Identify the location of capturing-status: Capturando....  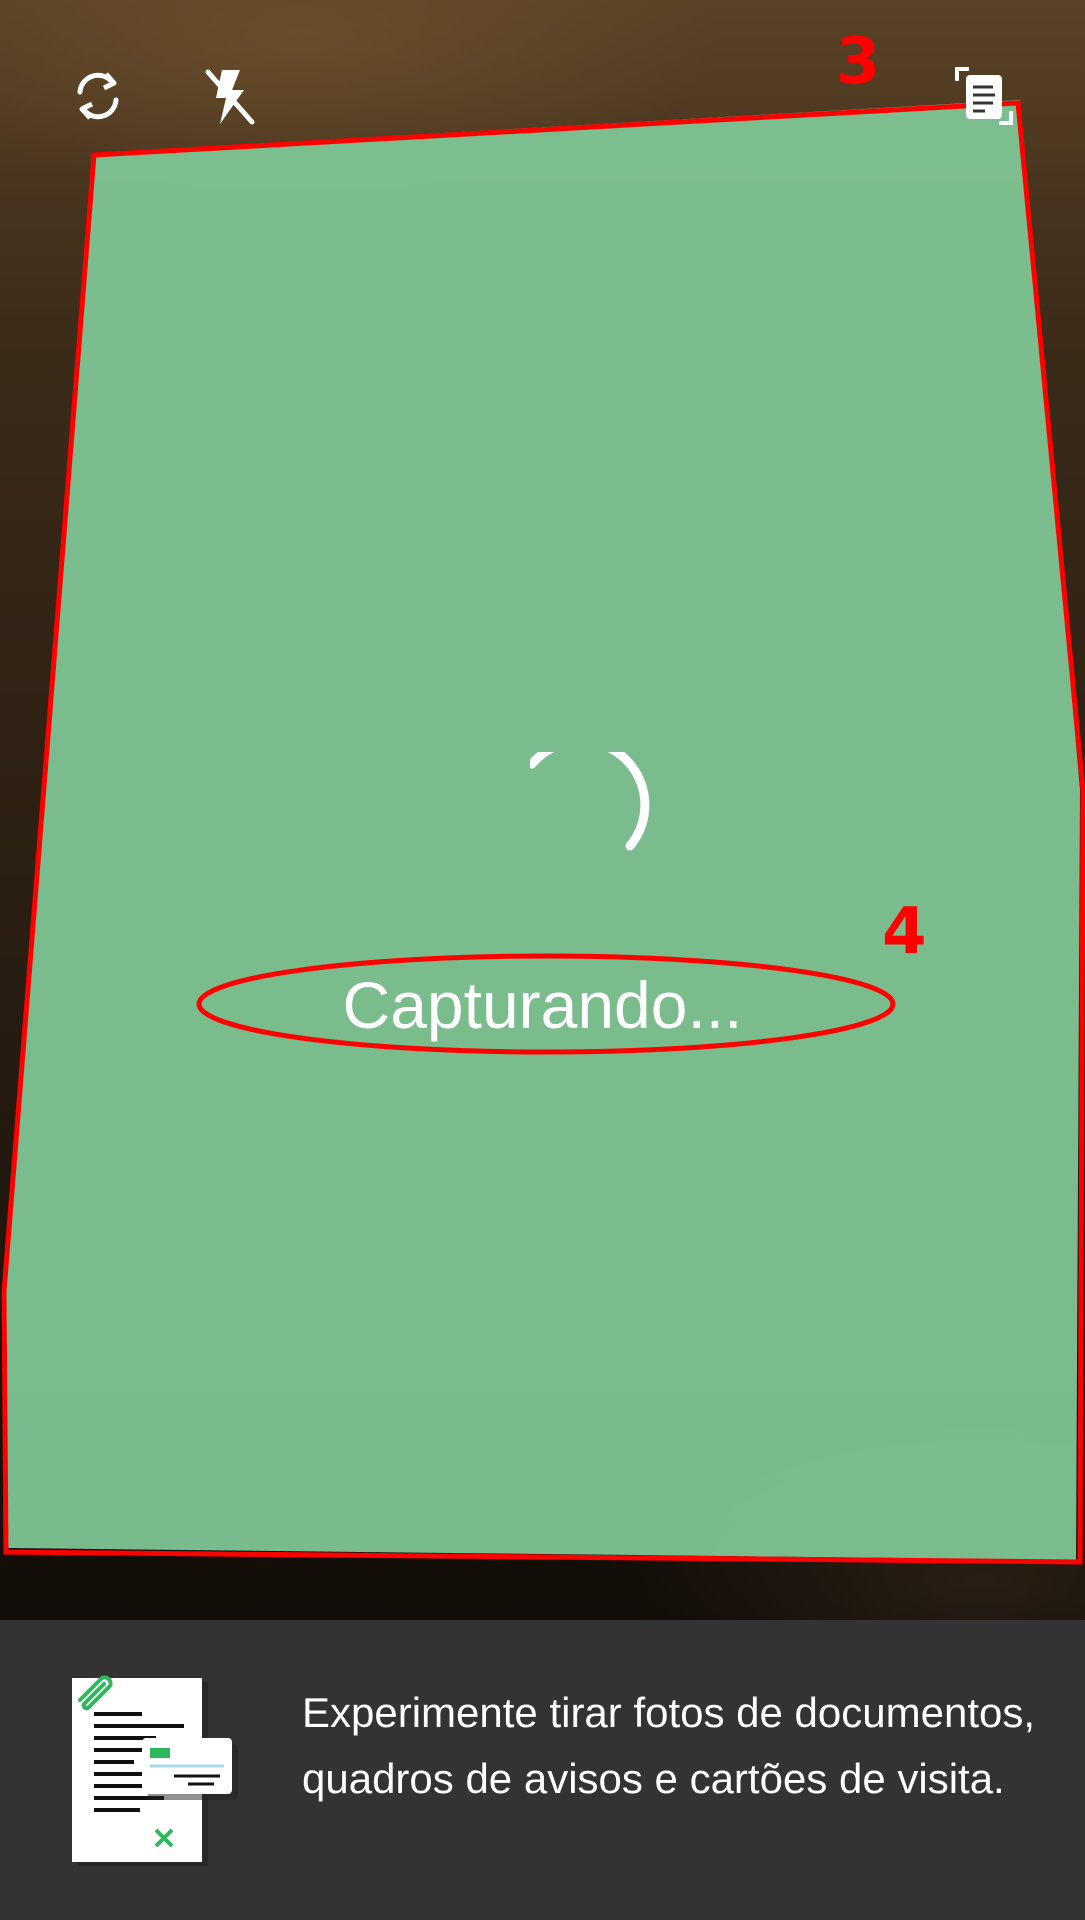
(542, 1005).